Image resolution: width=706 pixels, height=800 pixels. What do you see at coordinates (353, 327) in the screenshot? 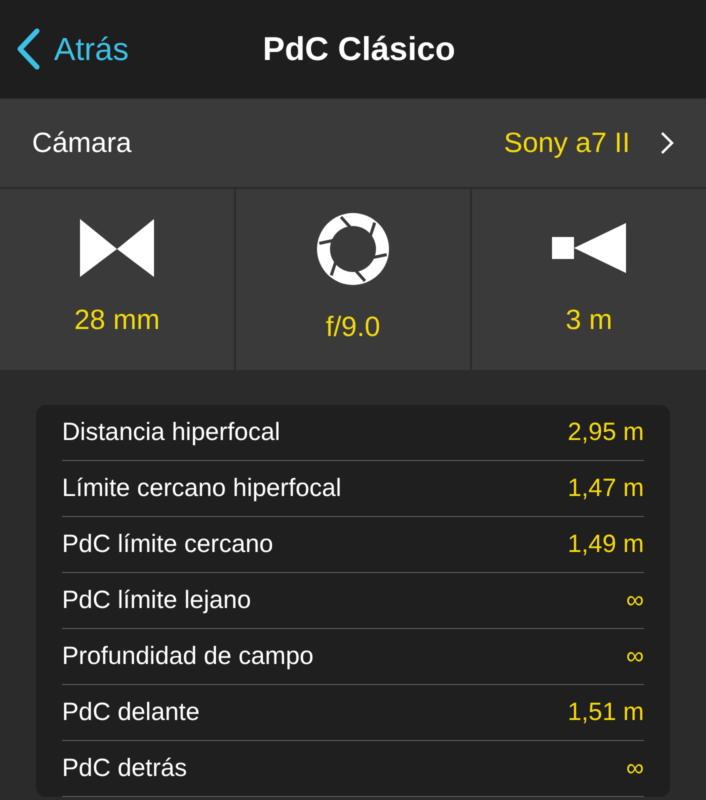
I see `parameter-value: f/9.0` at bounding box center [353, 327].